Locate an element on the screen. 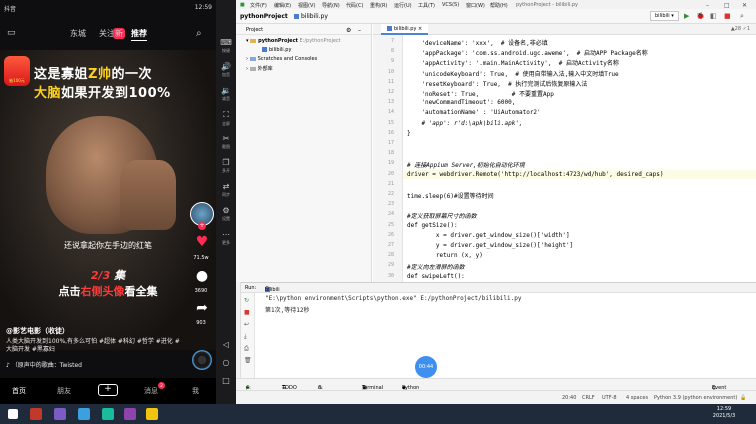 This screenshot has width=756, height=424. line-number: 15 is located at coordinates (390, 122).